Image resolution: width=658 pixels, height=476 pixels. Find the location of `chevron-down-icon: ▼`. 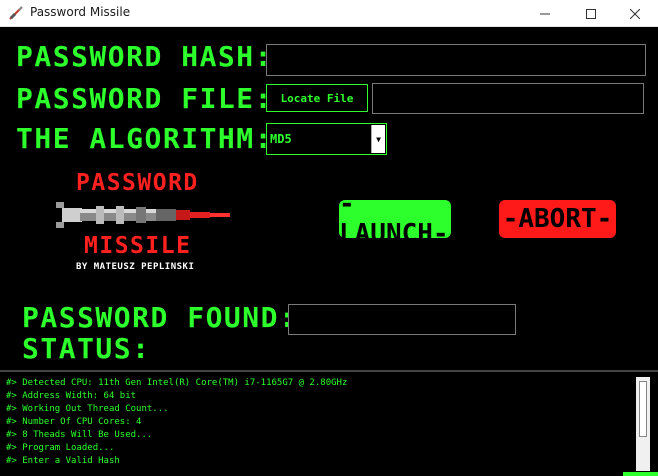

chevron-down-icon: ▼ is located at coordinates (378, 139).